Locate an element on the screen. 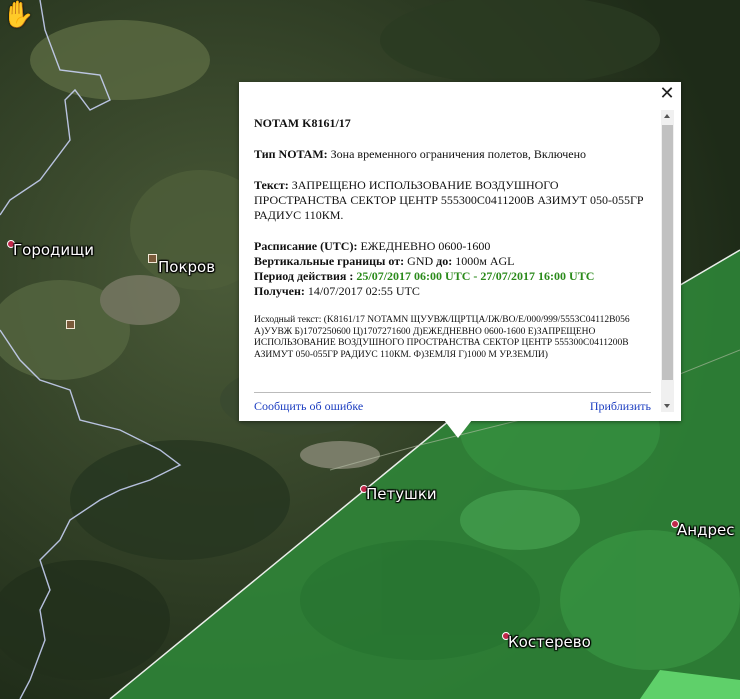  town-label-pokrov: Покров is located at coordinates (186, 267).